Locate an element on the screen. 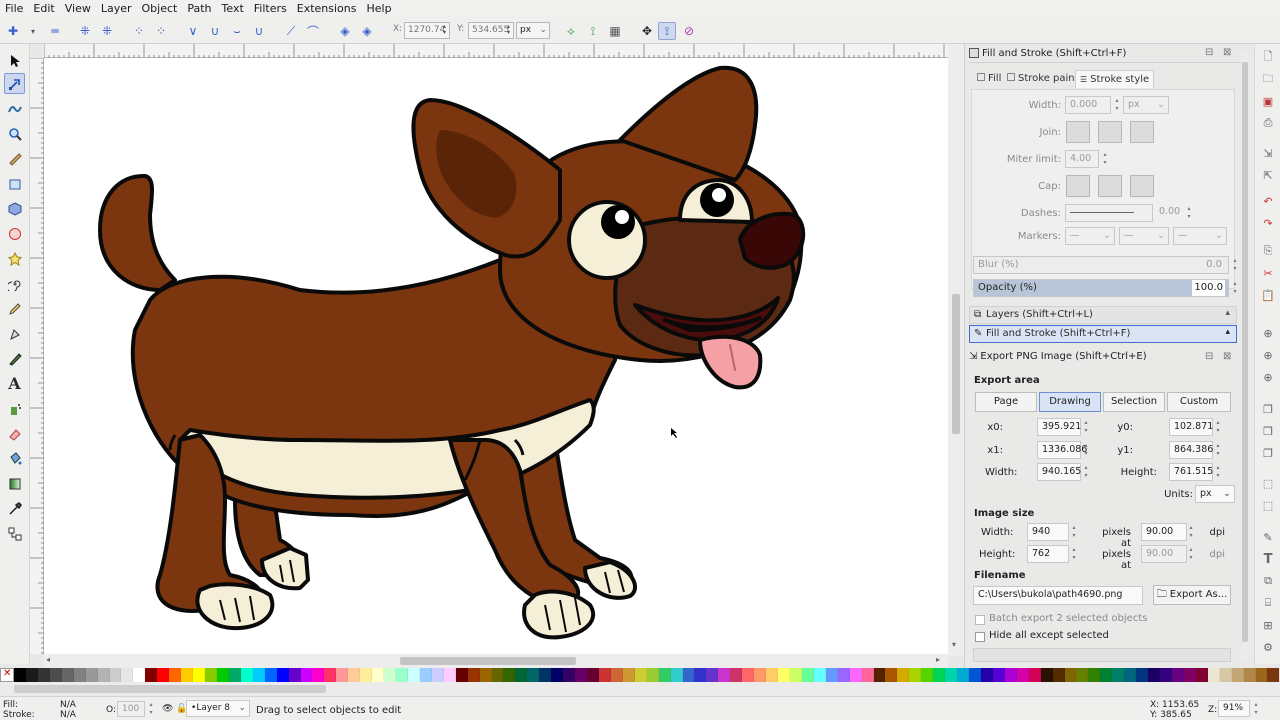 This screenshot has width=1280, height=720. unit-select: px ⌄ is located at coordinates (533, 30).